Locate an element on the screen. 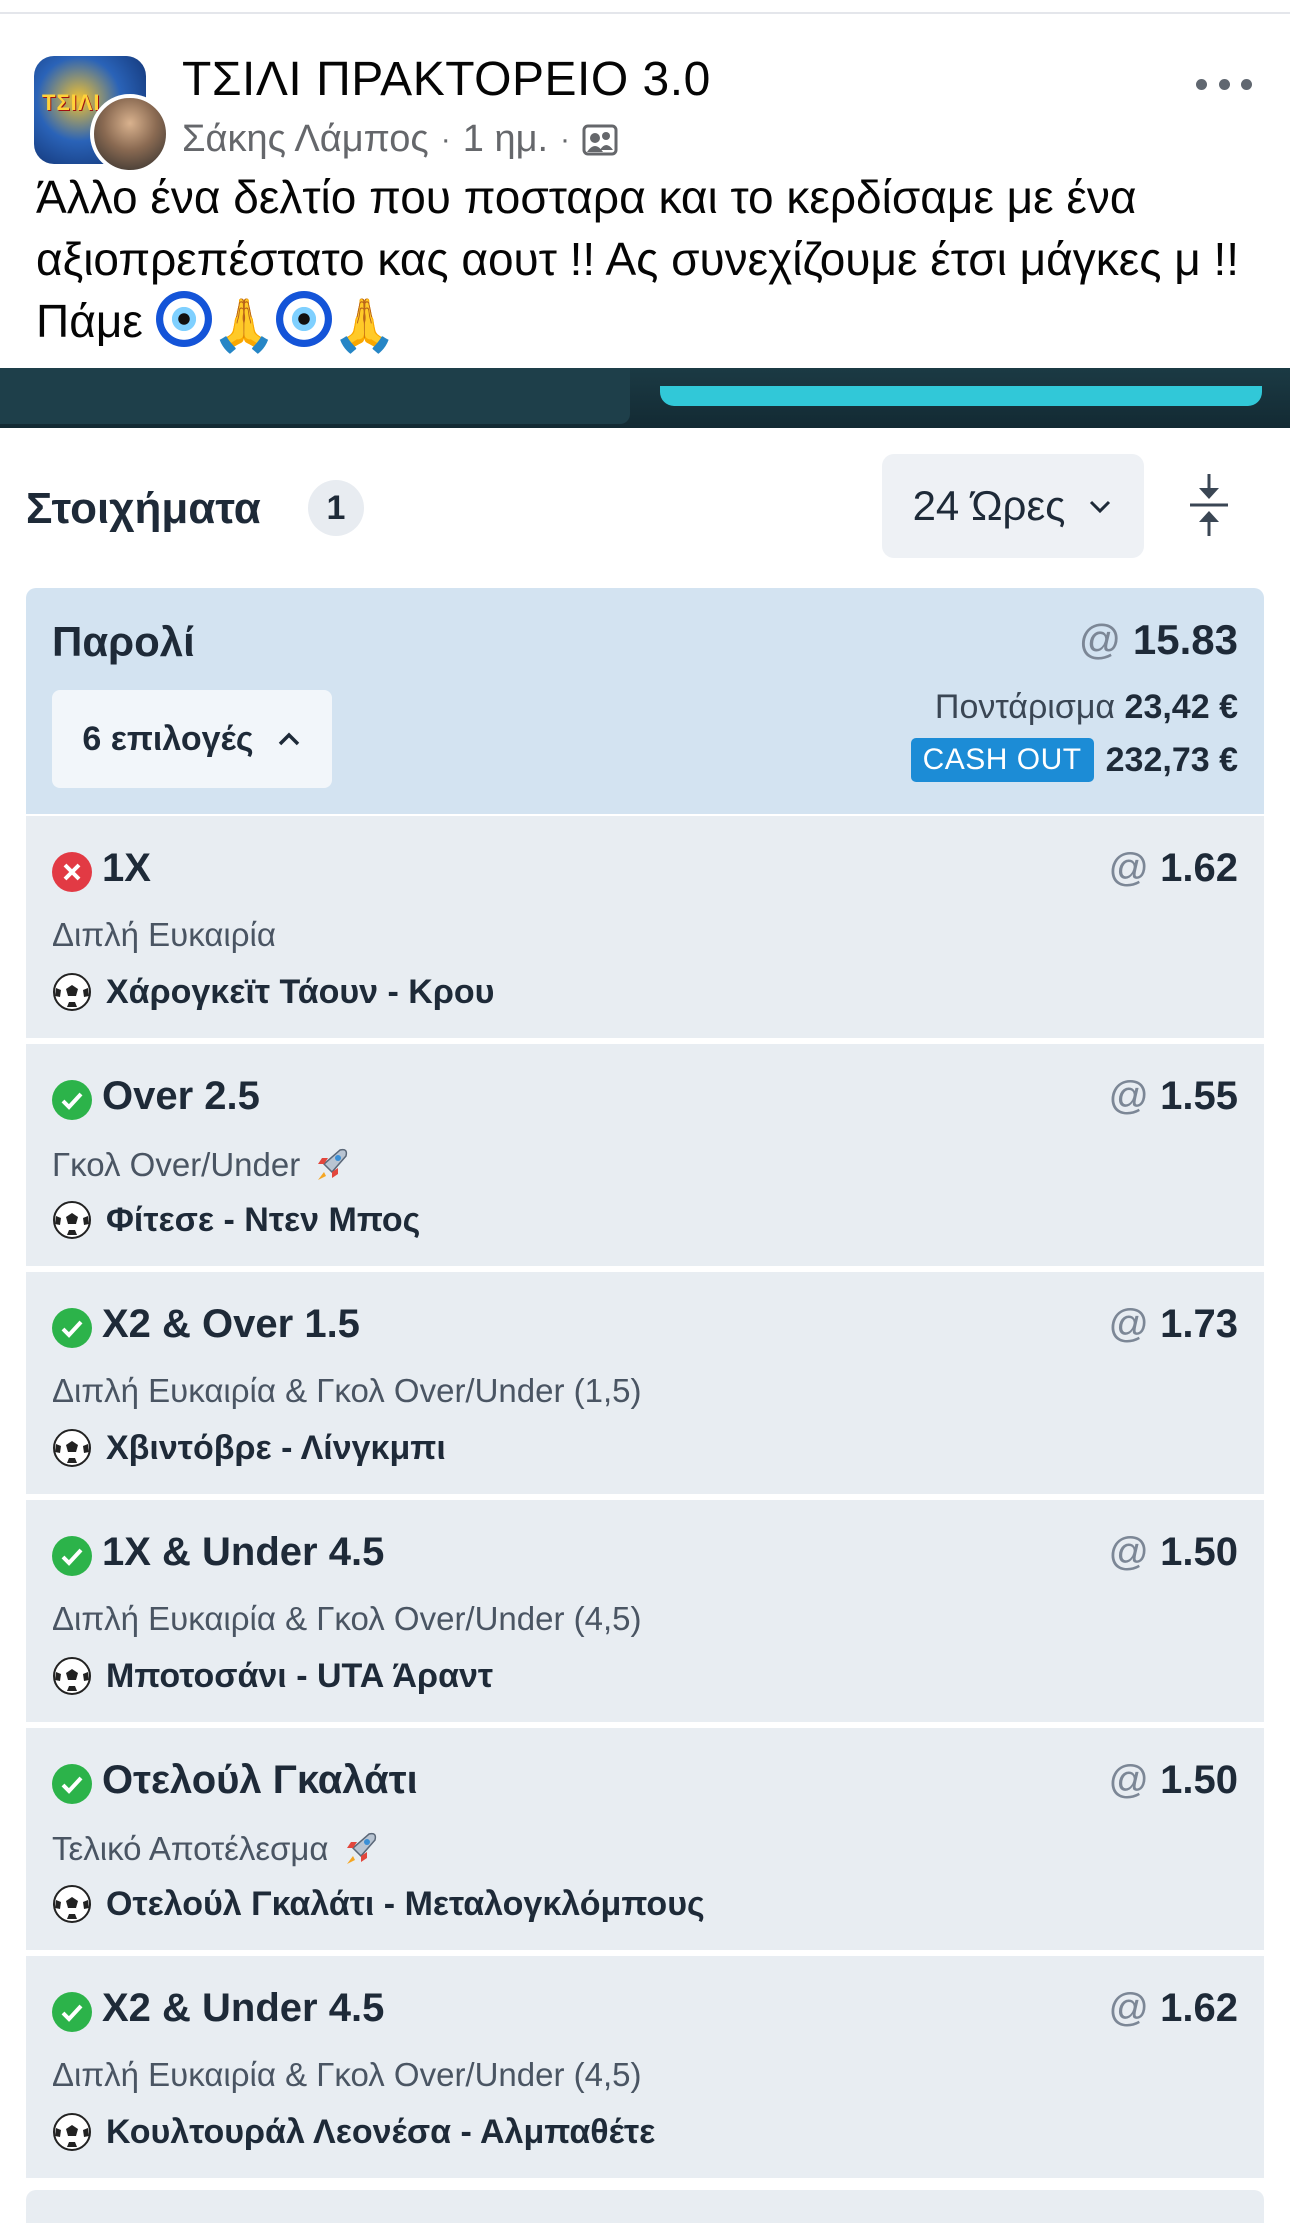 The width and height of the screenshot is (1290, 2223). selection-match: Χάρογκεϊτ Τάουν - Κρου is located at coordinates (273, 992).